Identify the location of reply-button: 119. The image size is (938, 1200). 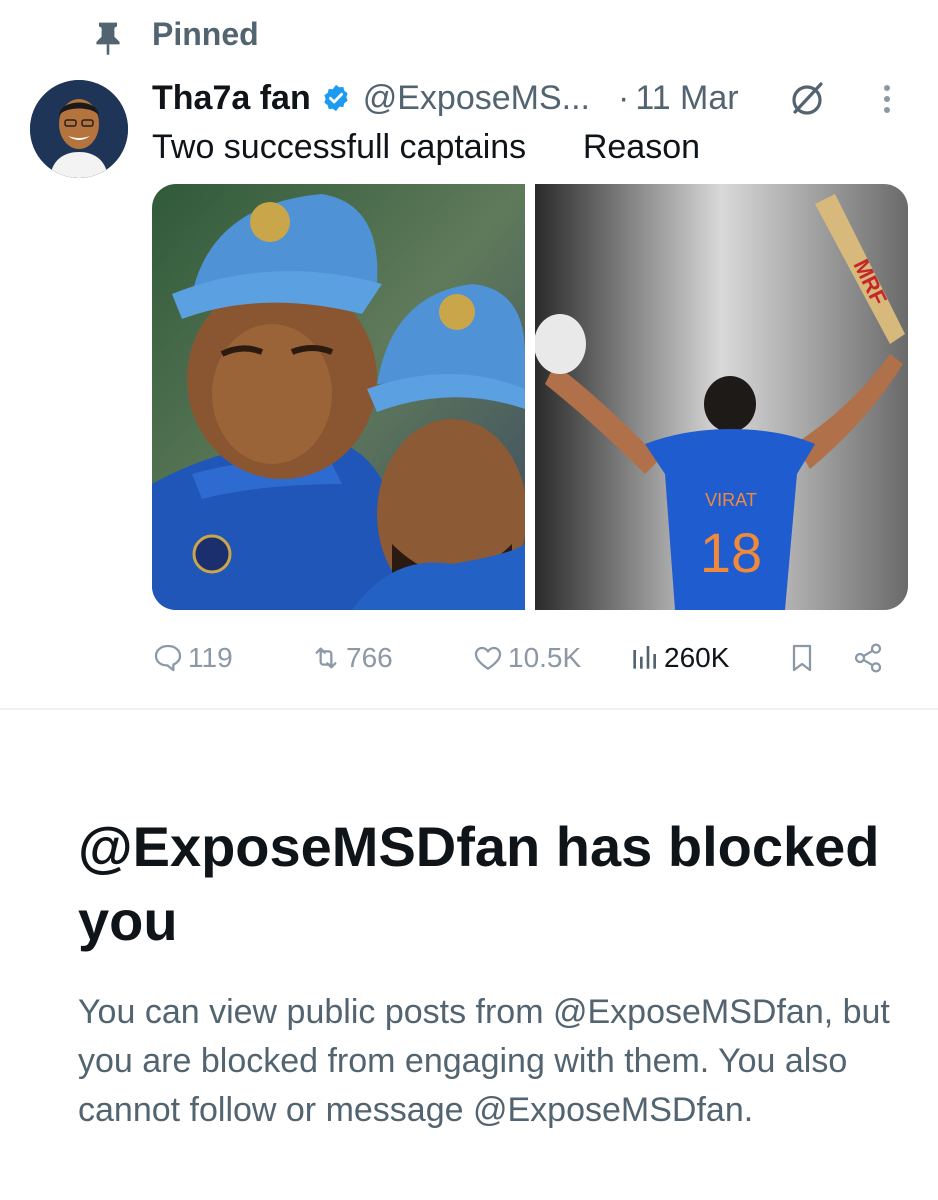
(192, 658).